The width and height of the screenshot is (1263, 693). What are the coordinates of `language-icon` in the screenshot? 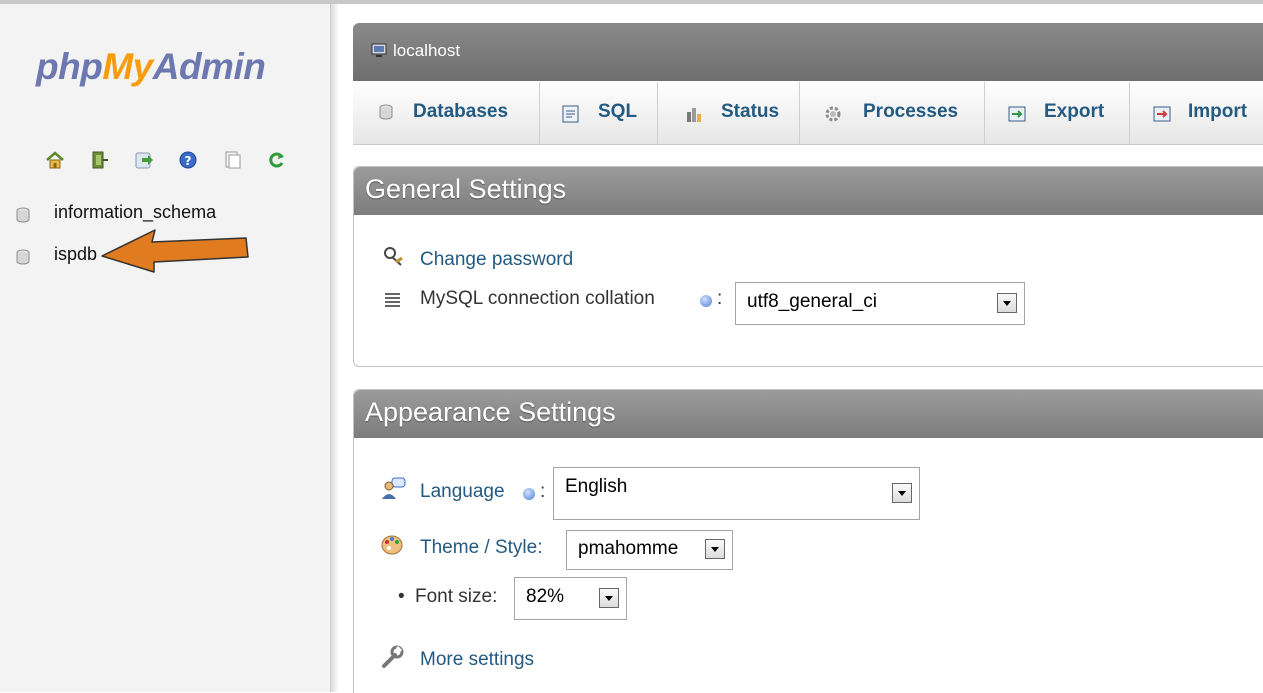 It's located at (394, 492).